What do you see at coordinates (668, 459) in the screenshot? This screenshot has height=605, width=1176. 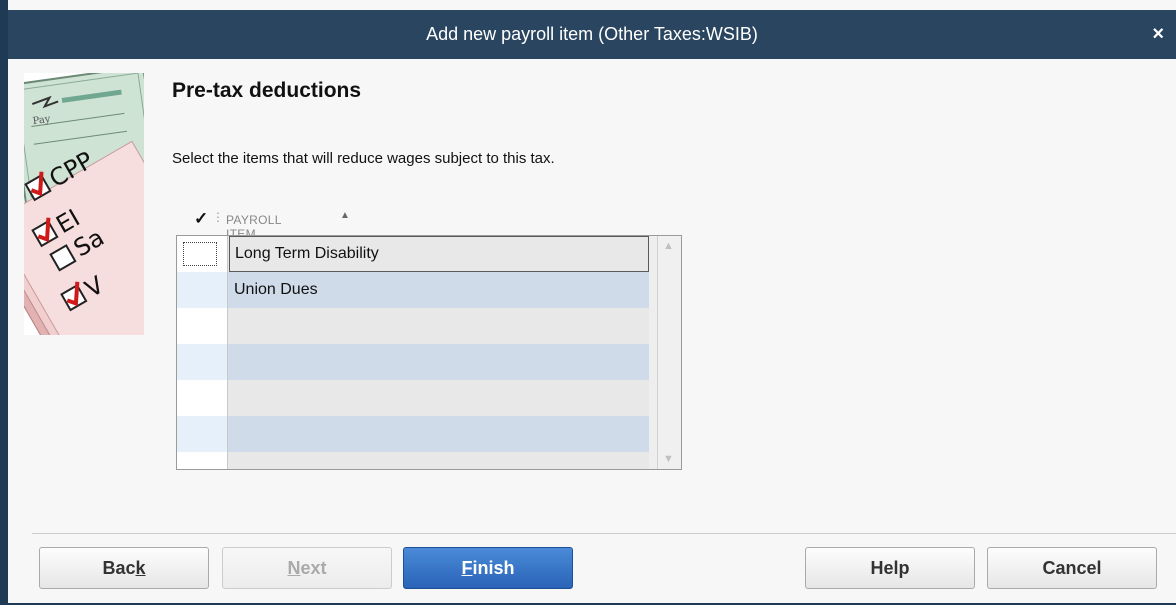 I see `scroll-down-icon: ▼` at bounding box center [668, 459].